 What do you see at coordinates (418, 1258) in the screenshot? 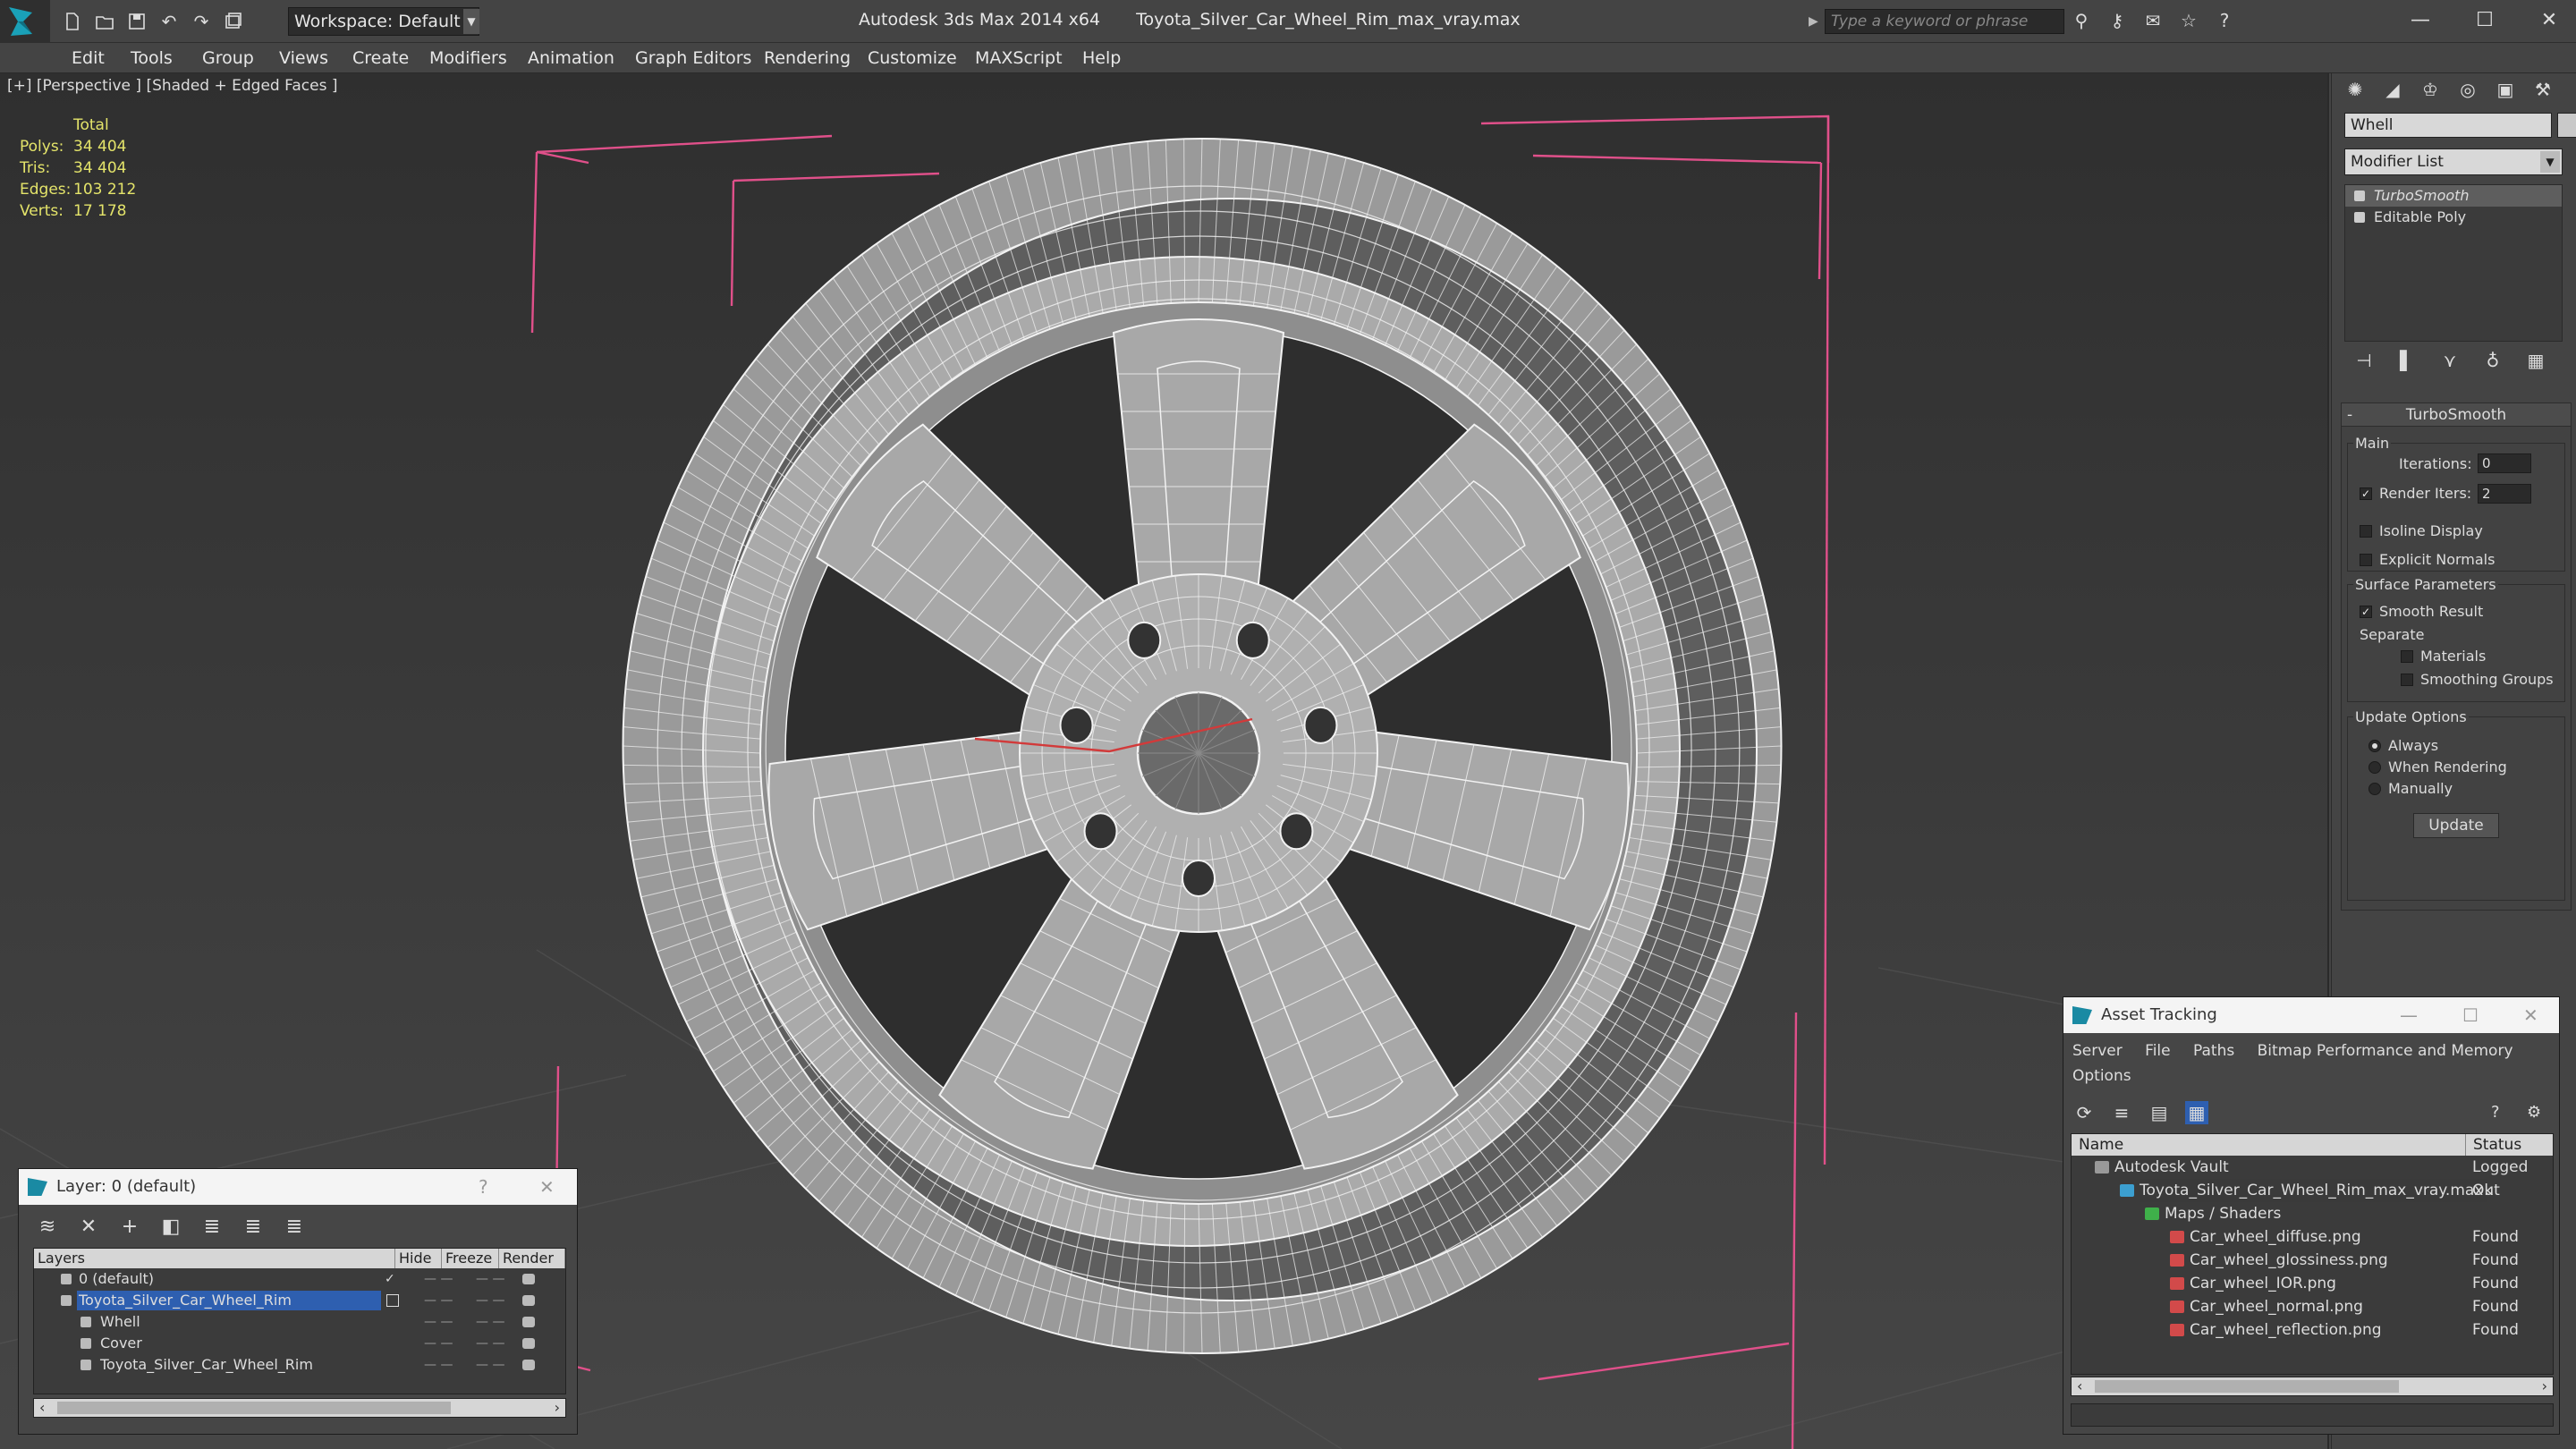
I see `col-hide: Hide` at bounding box center [418, 1258].